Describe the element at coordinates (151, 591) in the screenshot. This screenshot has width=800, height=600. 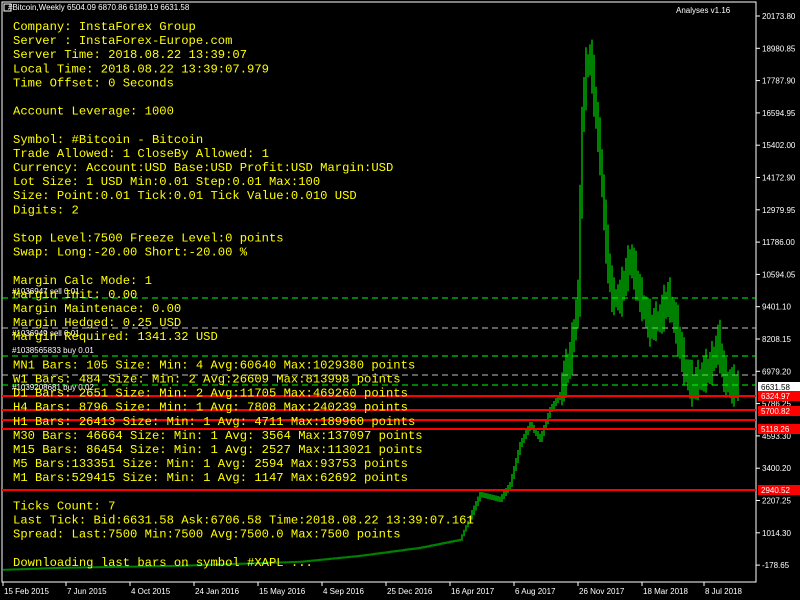
I see `time-axis-label: 4 Oct 2015` at that location.